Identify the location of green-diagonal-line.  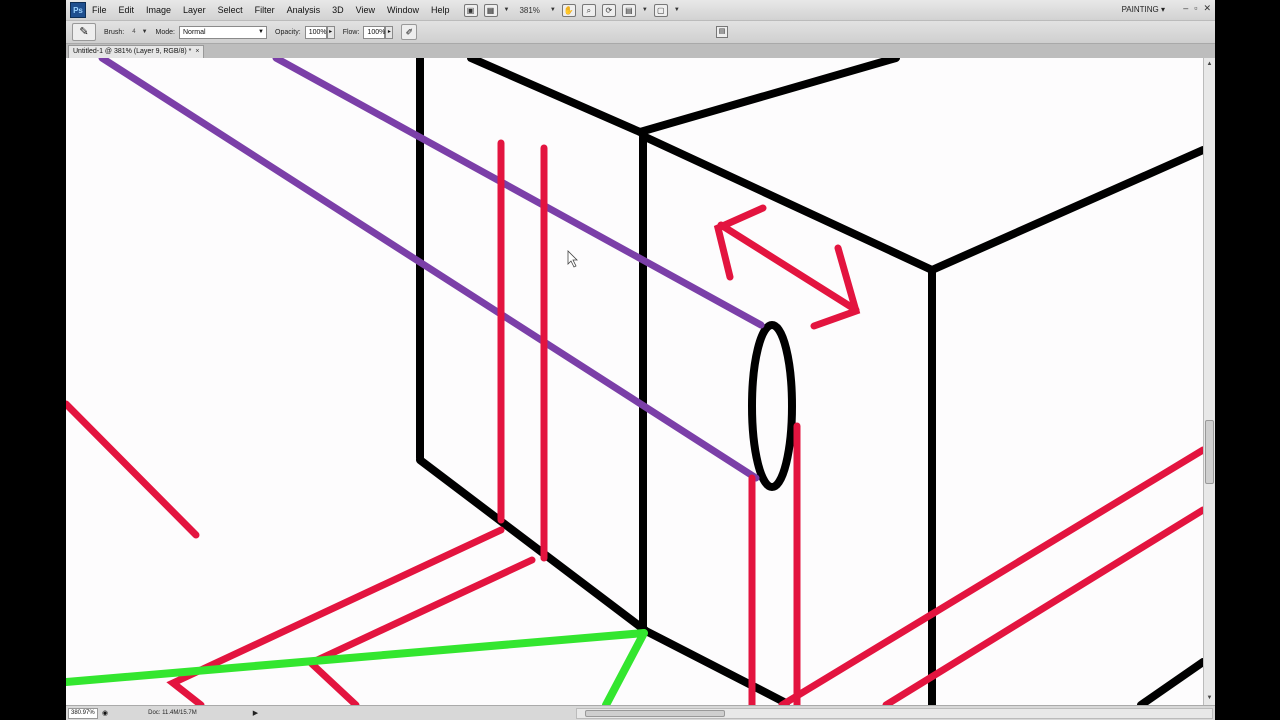
(625, 667).